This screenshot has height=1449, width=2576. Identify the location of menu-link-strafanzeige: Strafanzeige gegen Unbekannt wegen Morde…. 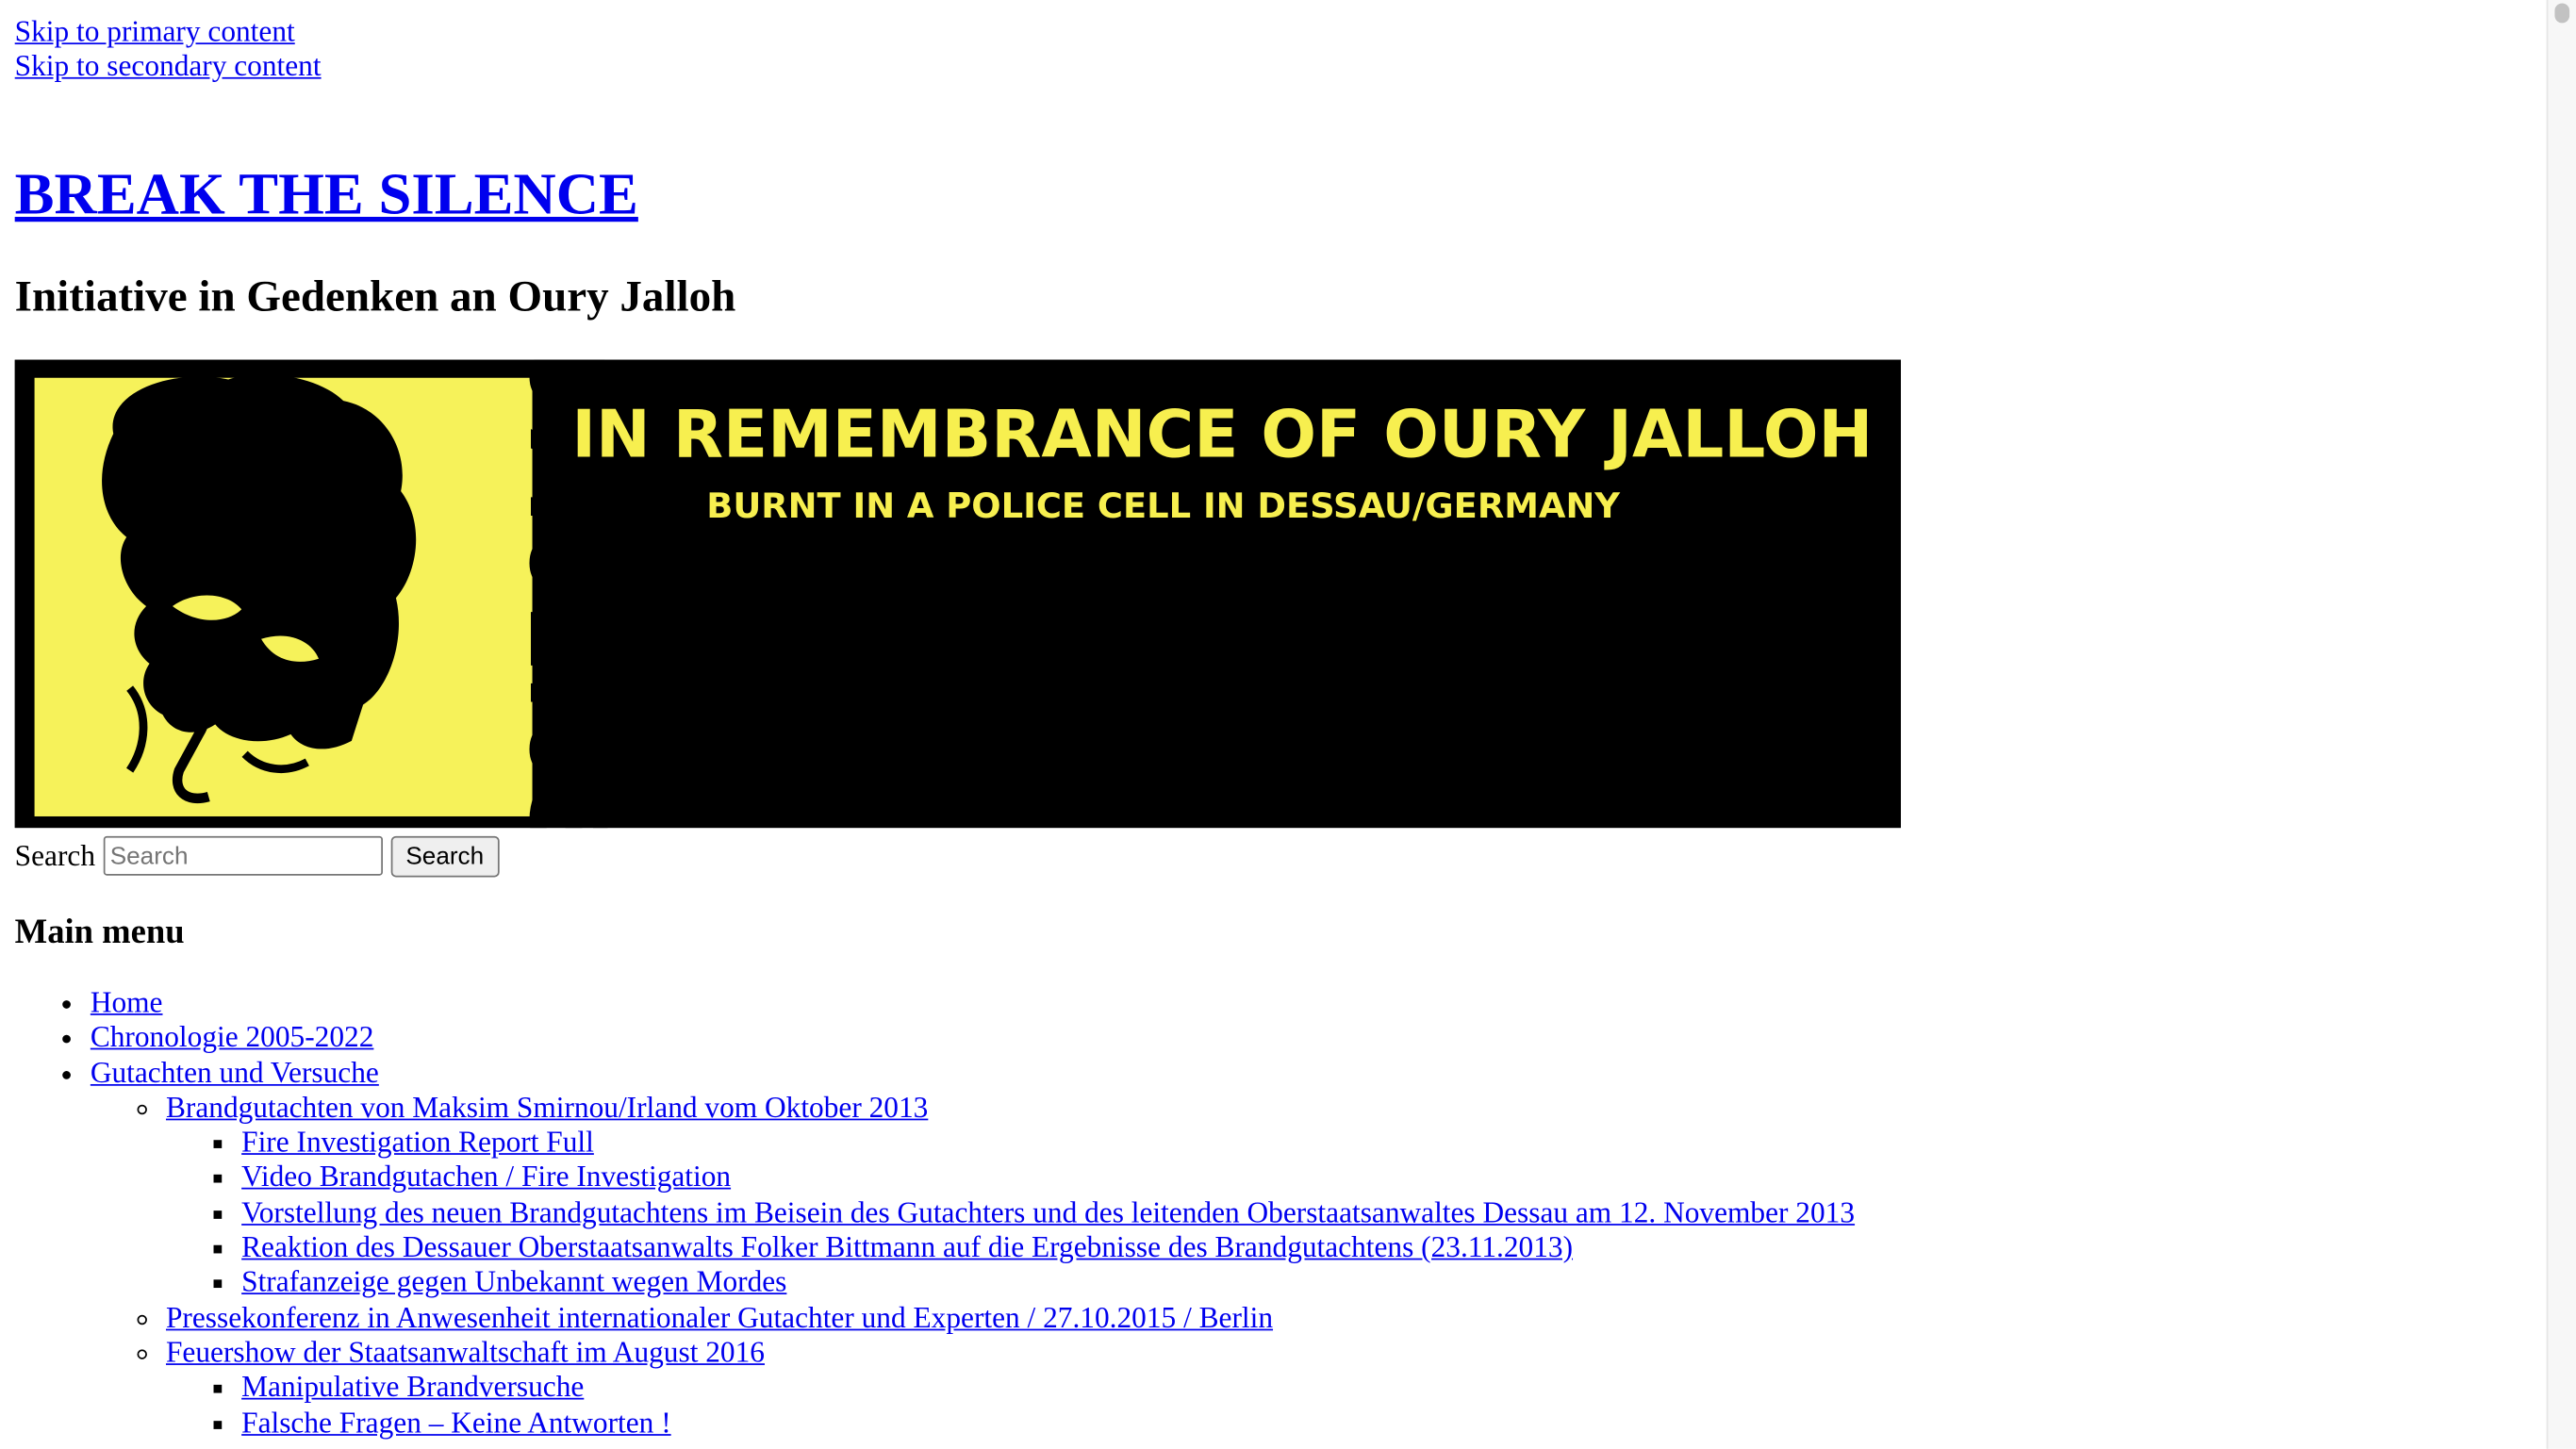
(513, 1281).